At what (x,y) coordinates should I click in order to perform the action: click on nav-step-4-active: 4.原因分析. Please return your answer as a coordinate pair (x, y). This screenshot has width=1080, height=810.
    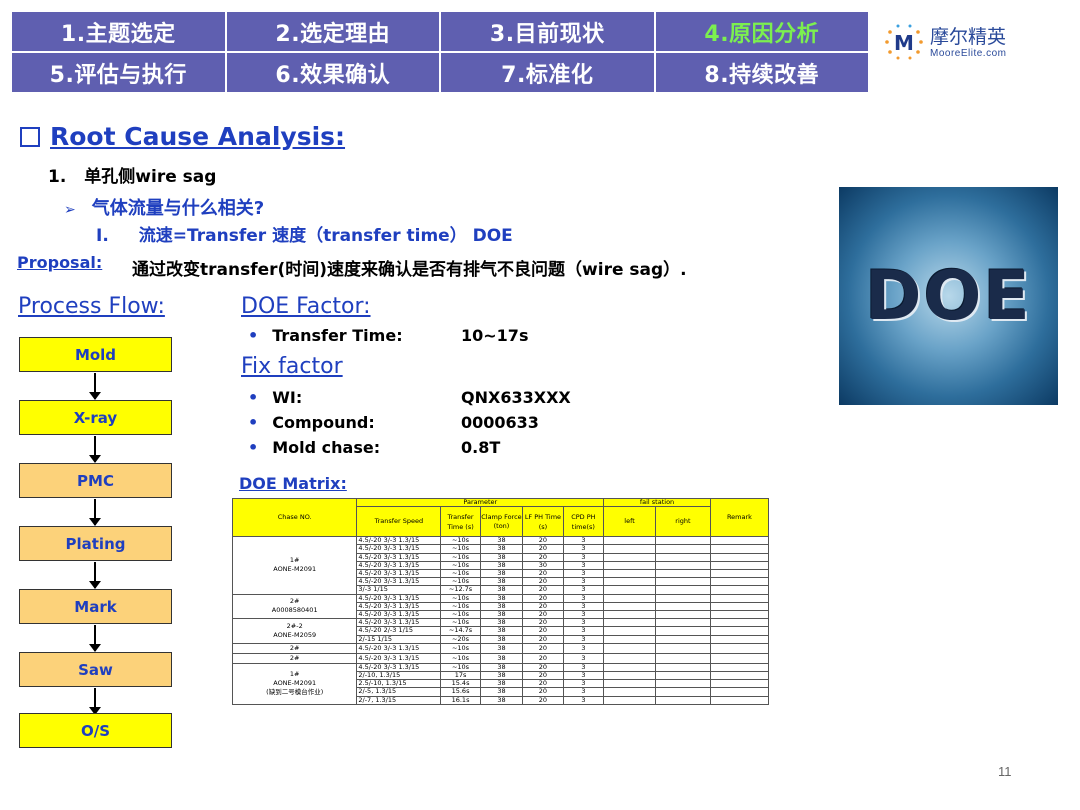
    Looking at the image, I should click on (761, 31).